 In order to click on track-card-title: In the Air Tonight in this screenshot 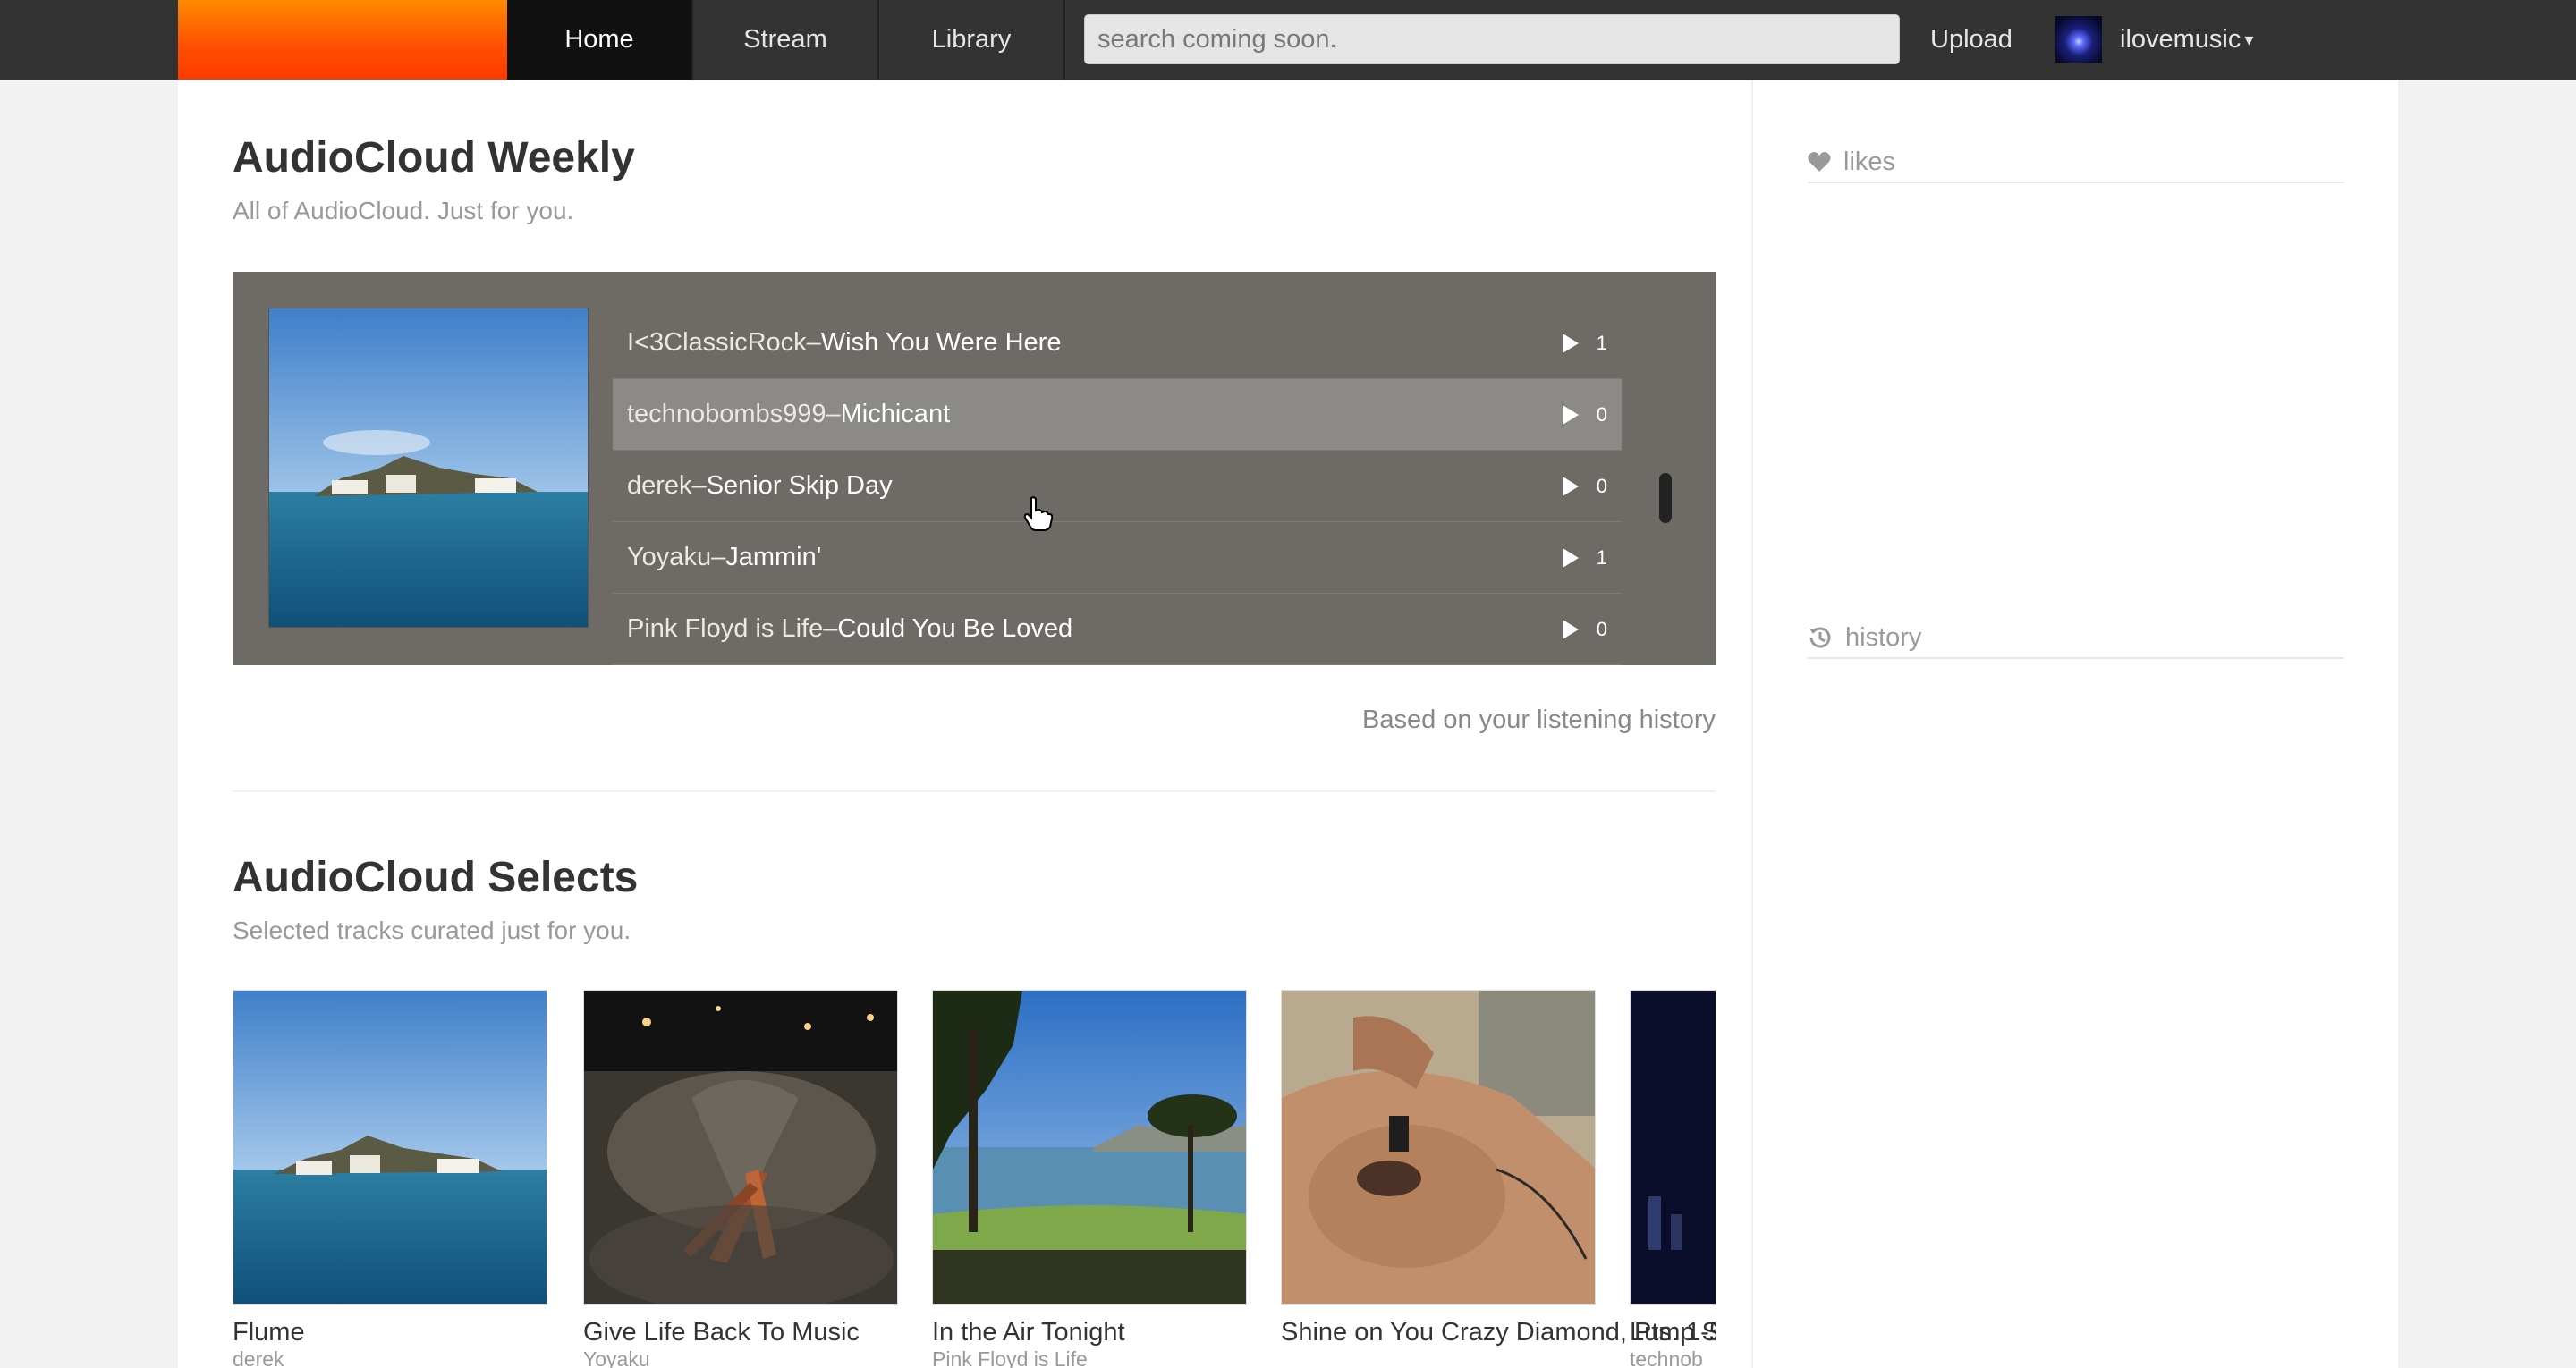, I will do `click(1089, 1332)`.